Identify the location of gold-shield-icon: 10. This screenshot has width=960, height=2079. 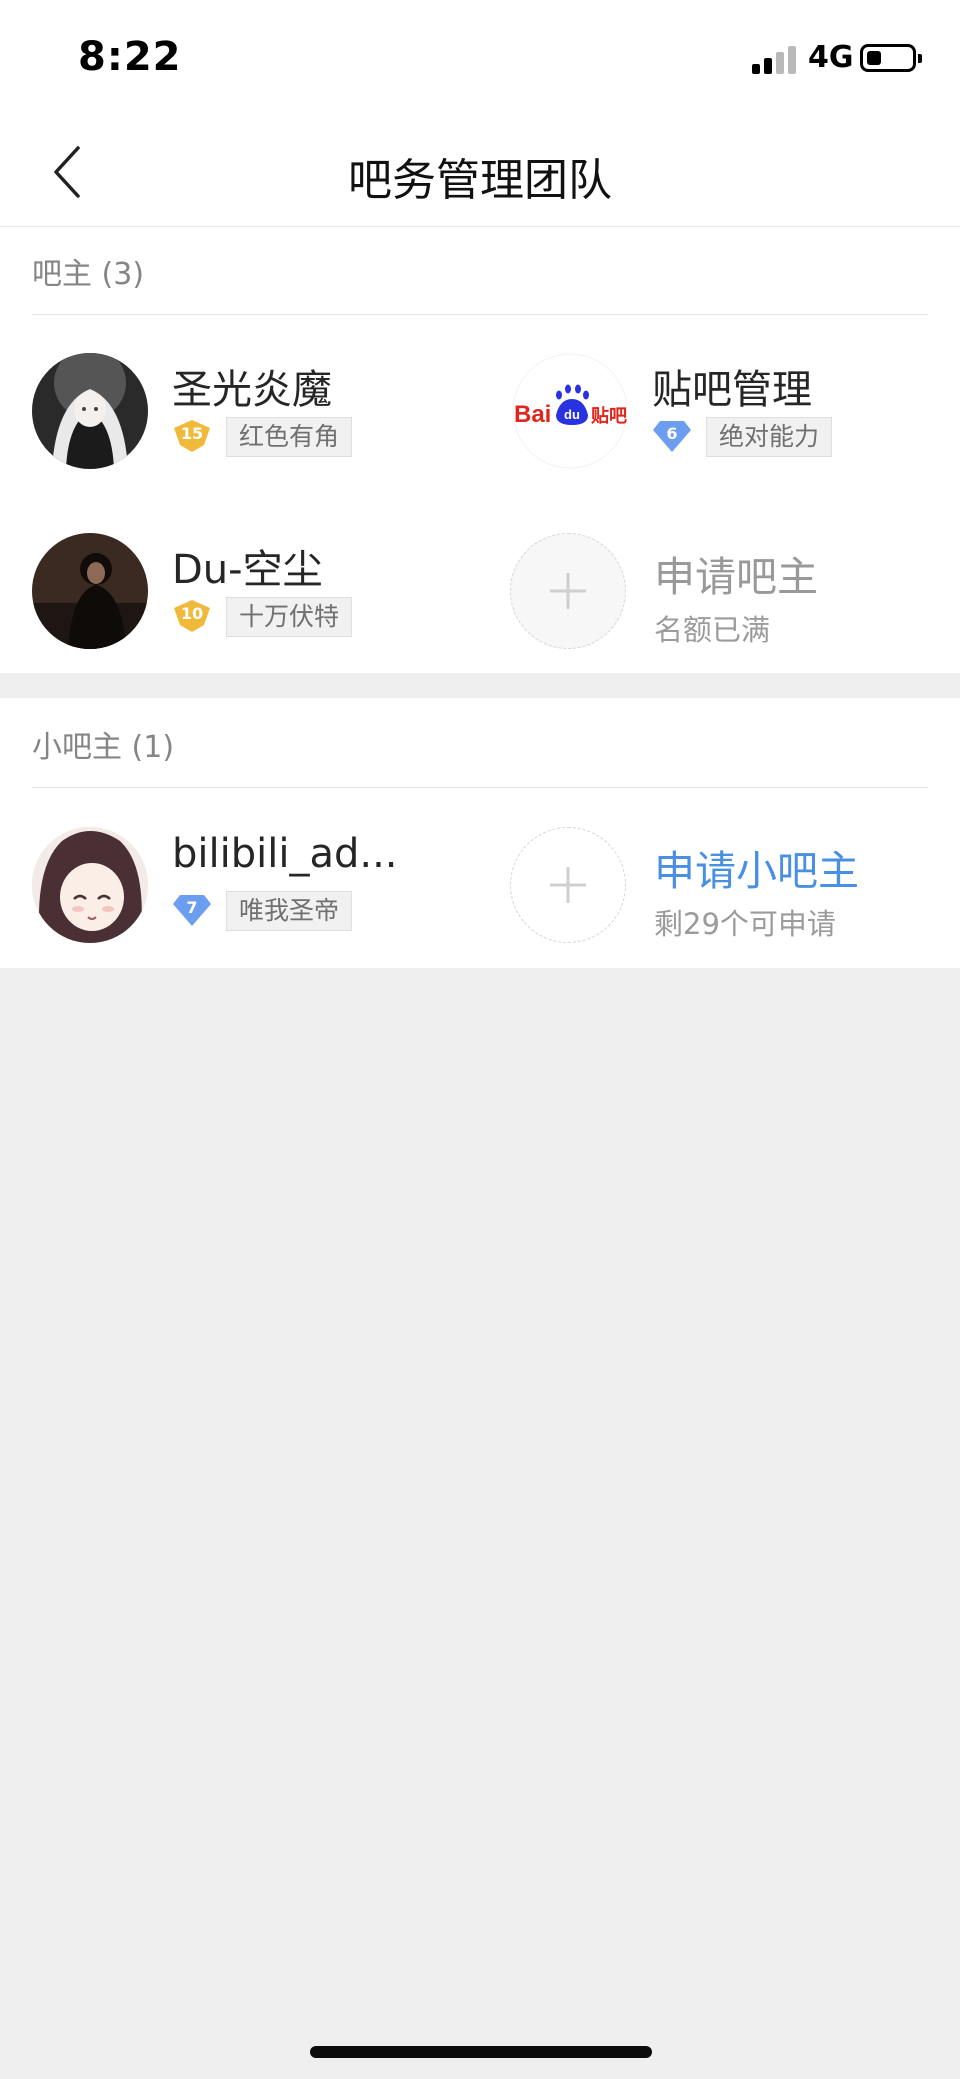
(192, 616).